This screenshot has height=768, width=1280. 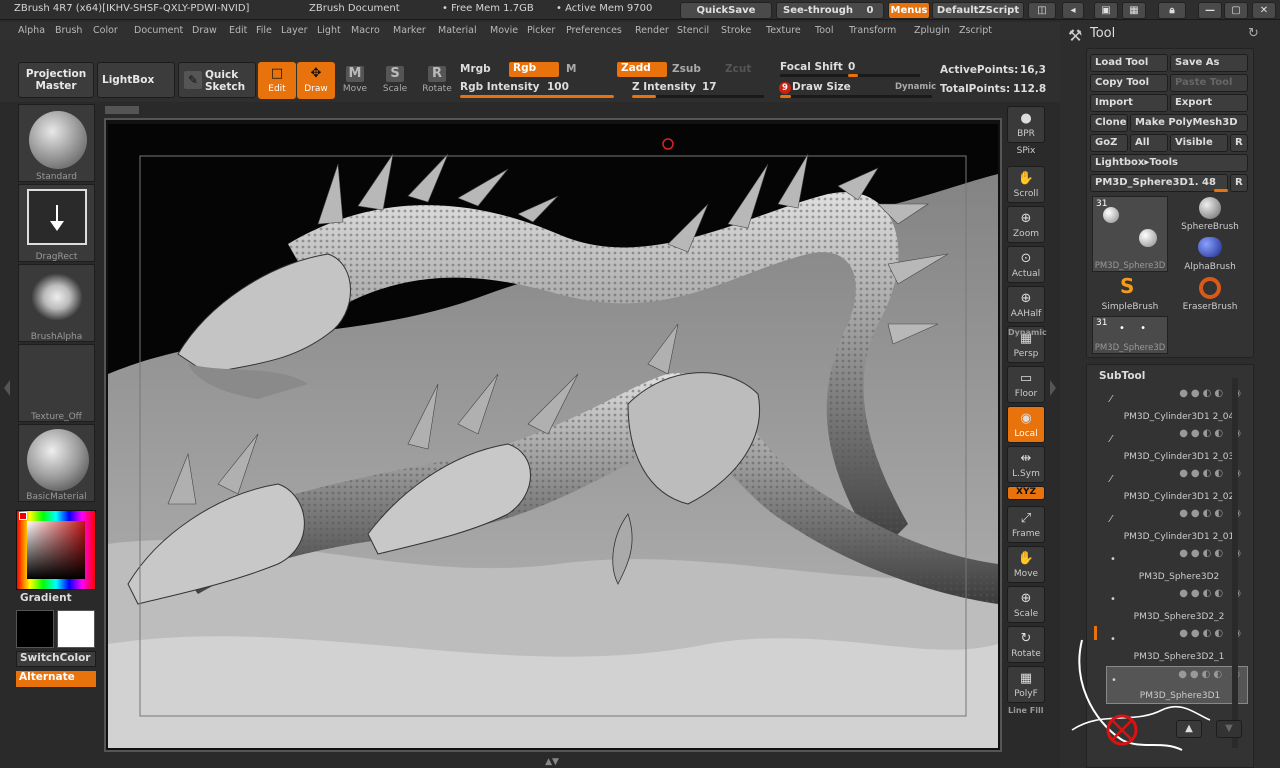 What do you see at coordinates (277, 80) in the screenshot?
I see `mode-edit-button: □ Edit` at bounding box center [277, 80].